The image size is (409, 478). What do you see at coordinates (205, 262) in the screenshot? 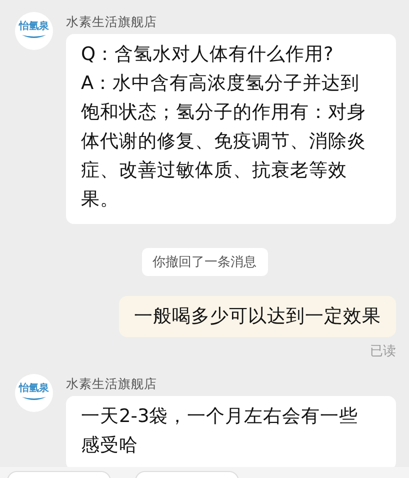
I see `recall-notice: 你撤回了一条消息` at bounding box center [205, 262].